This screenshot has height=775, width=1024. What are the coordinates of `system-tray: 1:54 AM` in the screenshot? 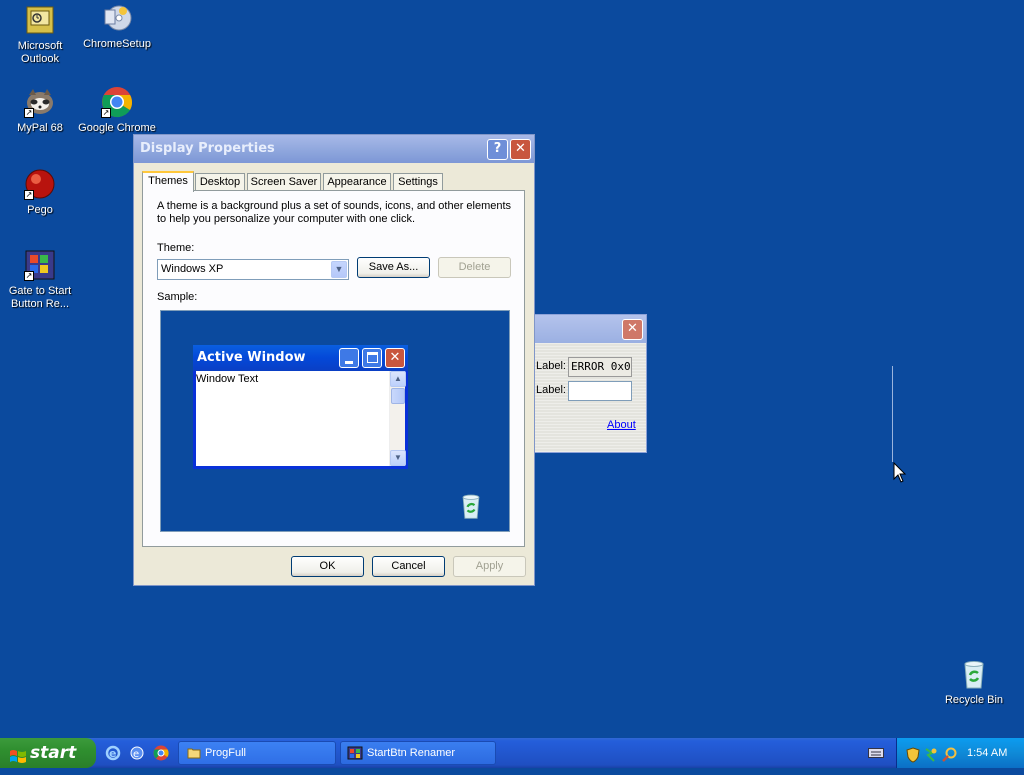 It's located at (960, 753).